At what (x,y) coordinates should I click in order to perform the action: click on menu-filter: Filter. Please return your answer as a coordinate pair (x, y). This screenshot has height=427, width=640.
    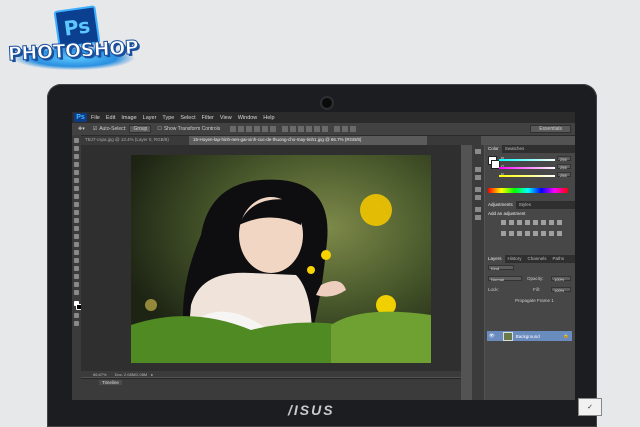
    Looking at the image, I should click on (208, 118).